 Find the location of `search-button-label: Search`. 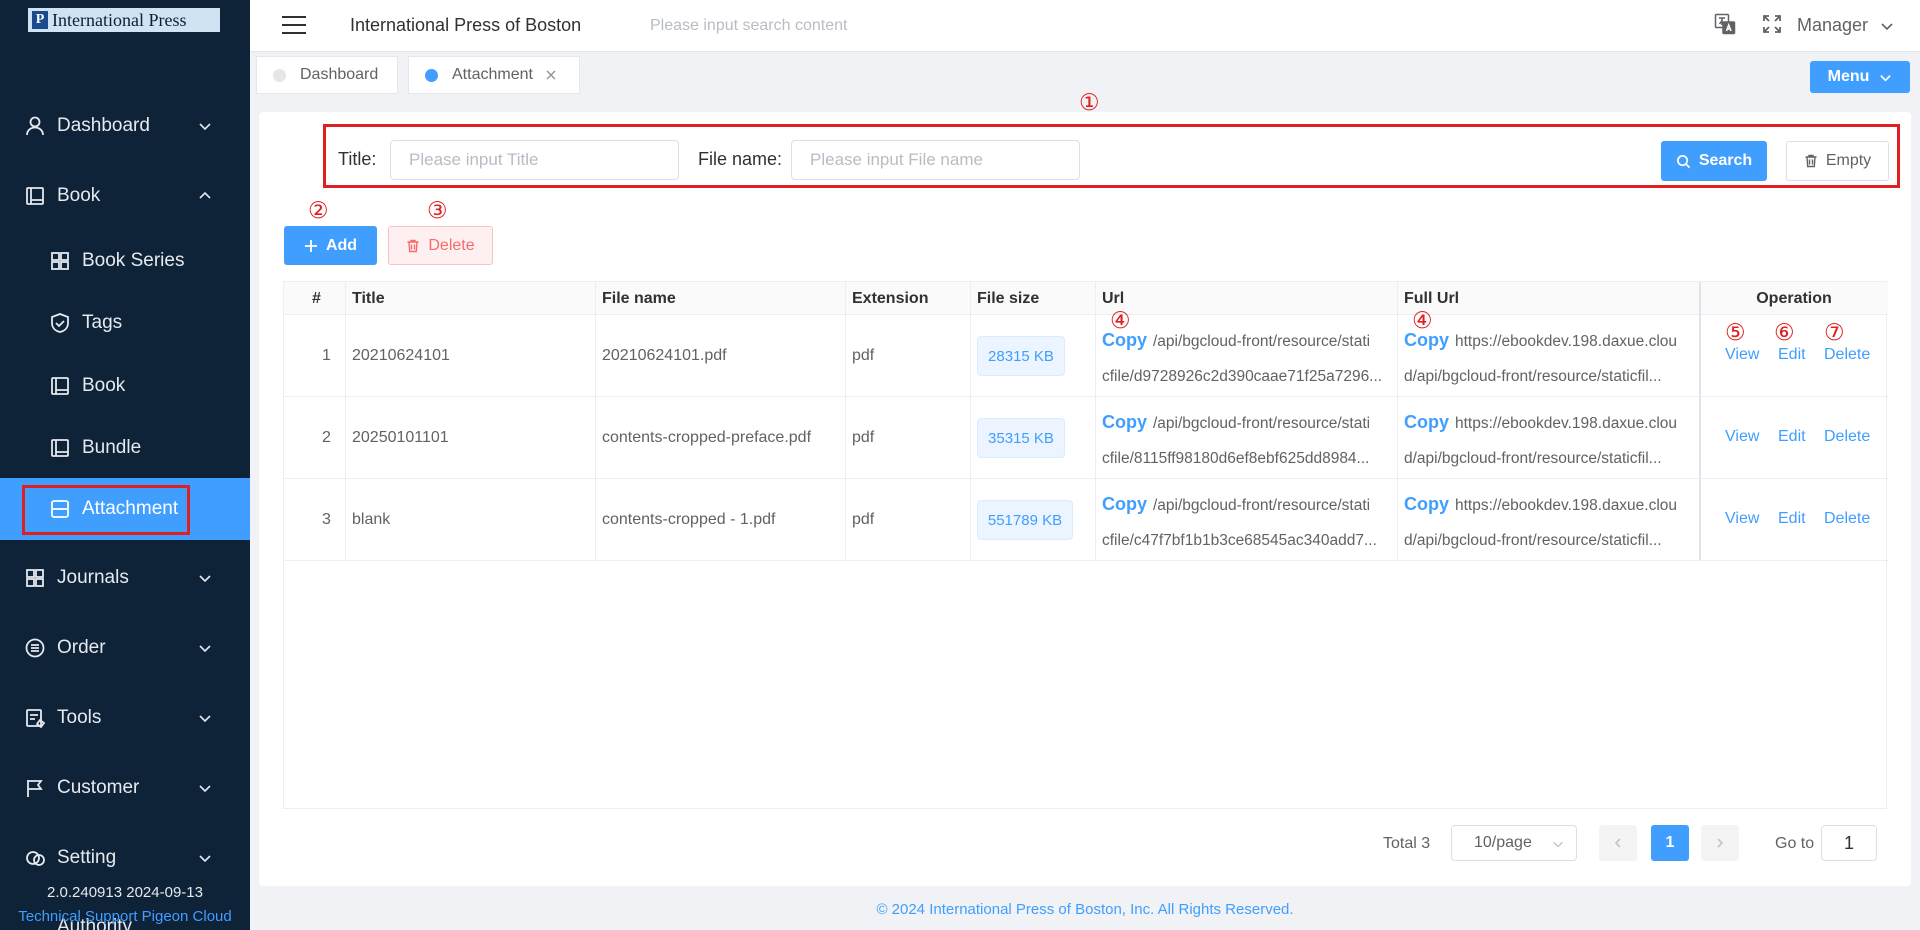

search-button-label: Search is located at coordinates (1725, 160).